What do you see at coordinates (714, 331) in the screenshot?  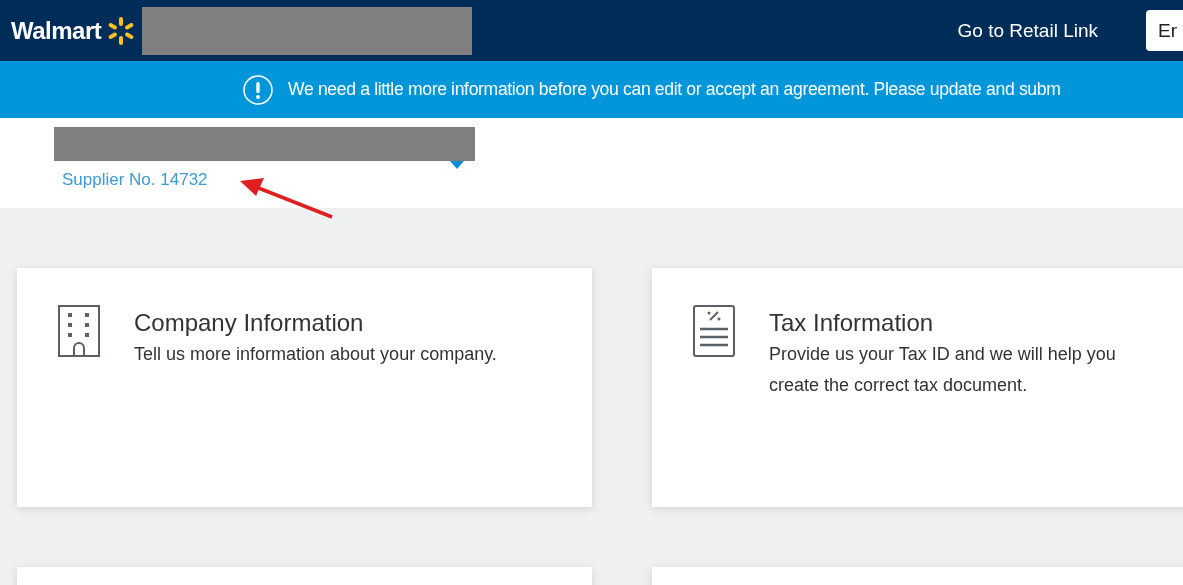 I see `tax-document-icon` at bounding box center [714, 331].